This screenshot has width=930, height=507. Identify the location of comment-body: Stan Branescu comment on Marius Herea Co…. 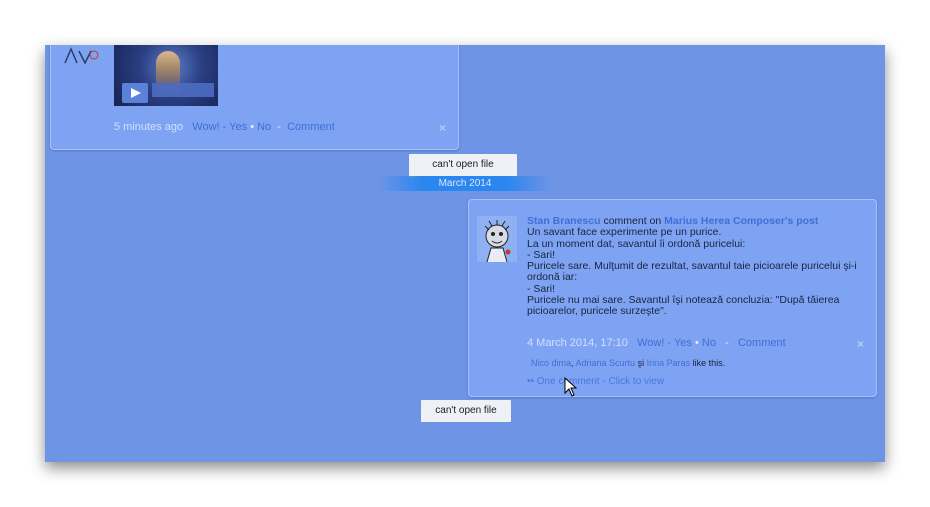
(696, 266).